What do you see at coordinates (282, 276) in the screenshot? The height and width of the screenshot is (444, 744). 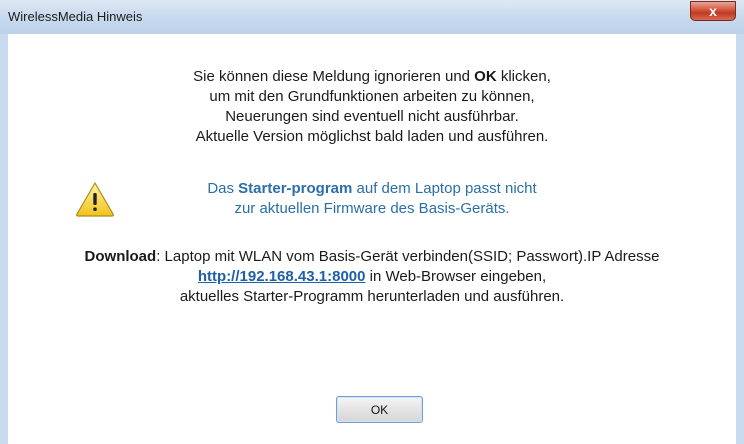 I see `download-link: http://192.168.43.1:8000` at bounding box center [282, 276].